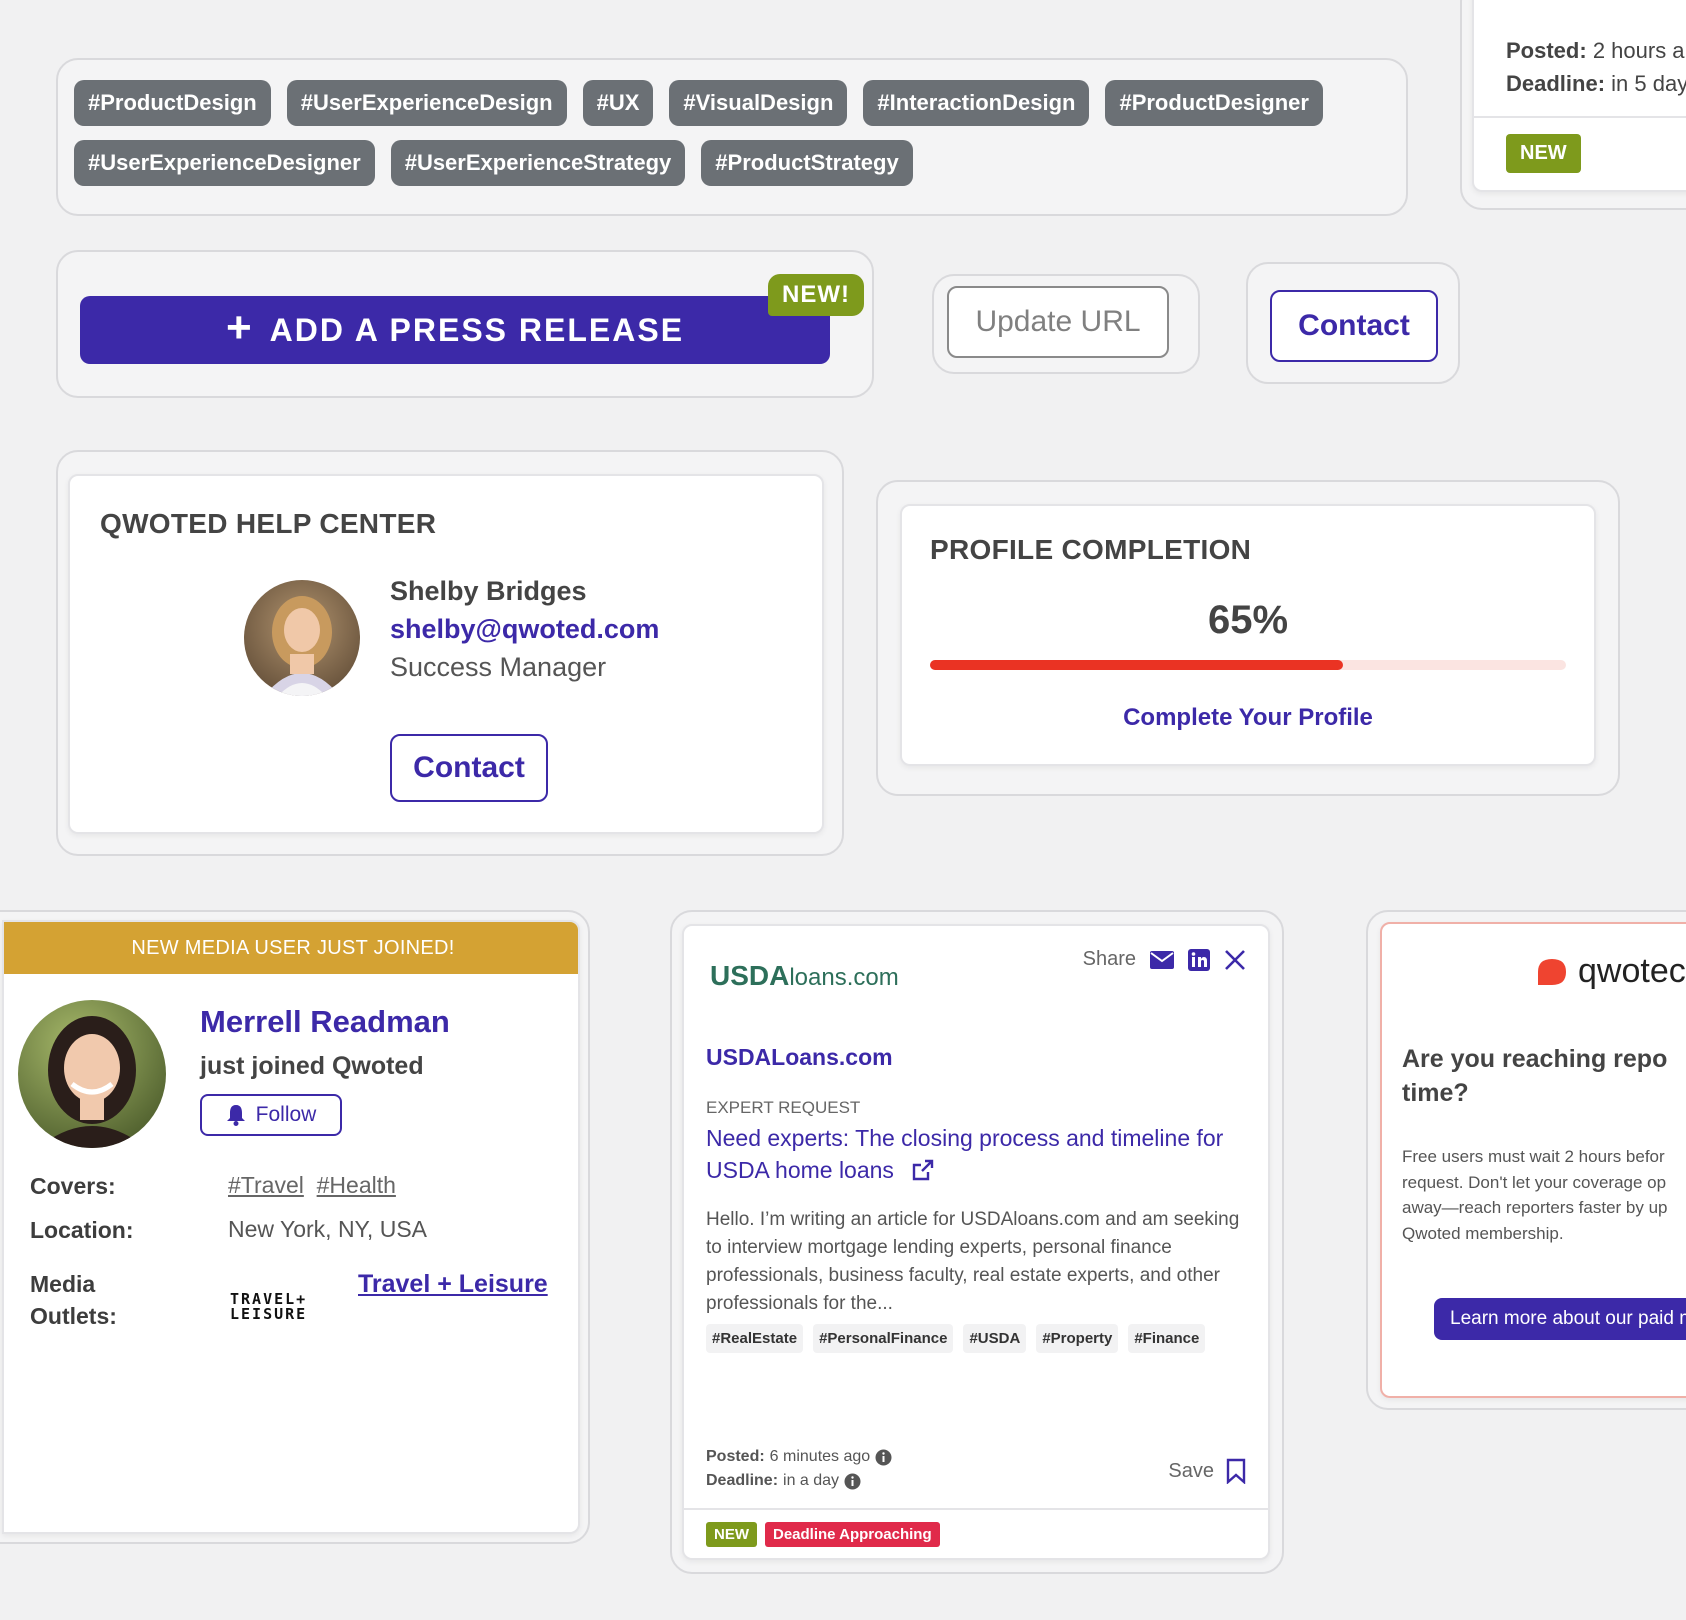 The width and height of the screenshot is (1686, 1620). What do you see at coordinates (268, 523) in the screenshot?
I see `help-center-title: QWOTED HELP CENTER` at bounding box center [268, 523].